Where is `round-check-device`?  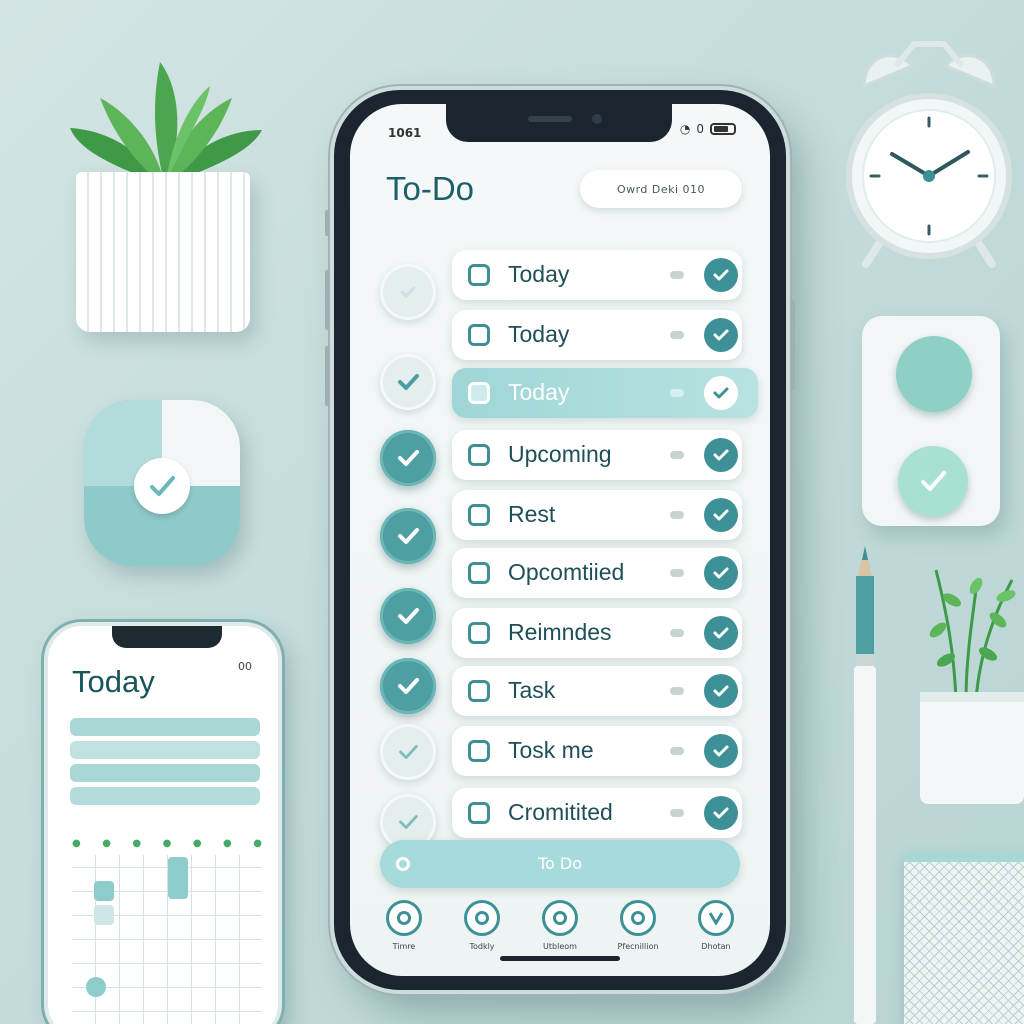 round-check-device is located at coordinates (162, 483).